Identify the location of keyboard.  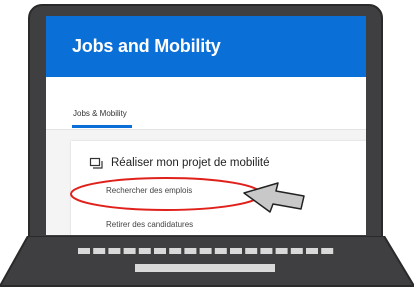
(206, 251).